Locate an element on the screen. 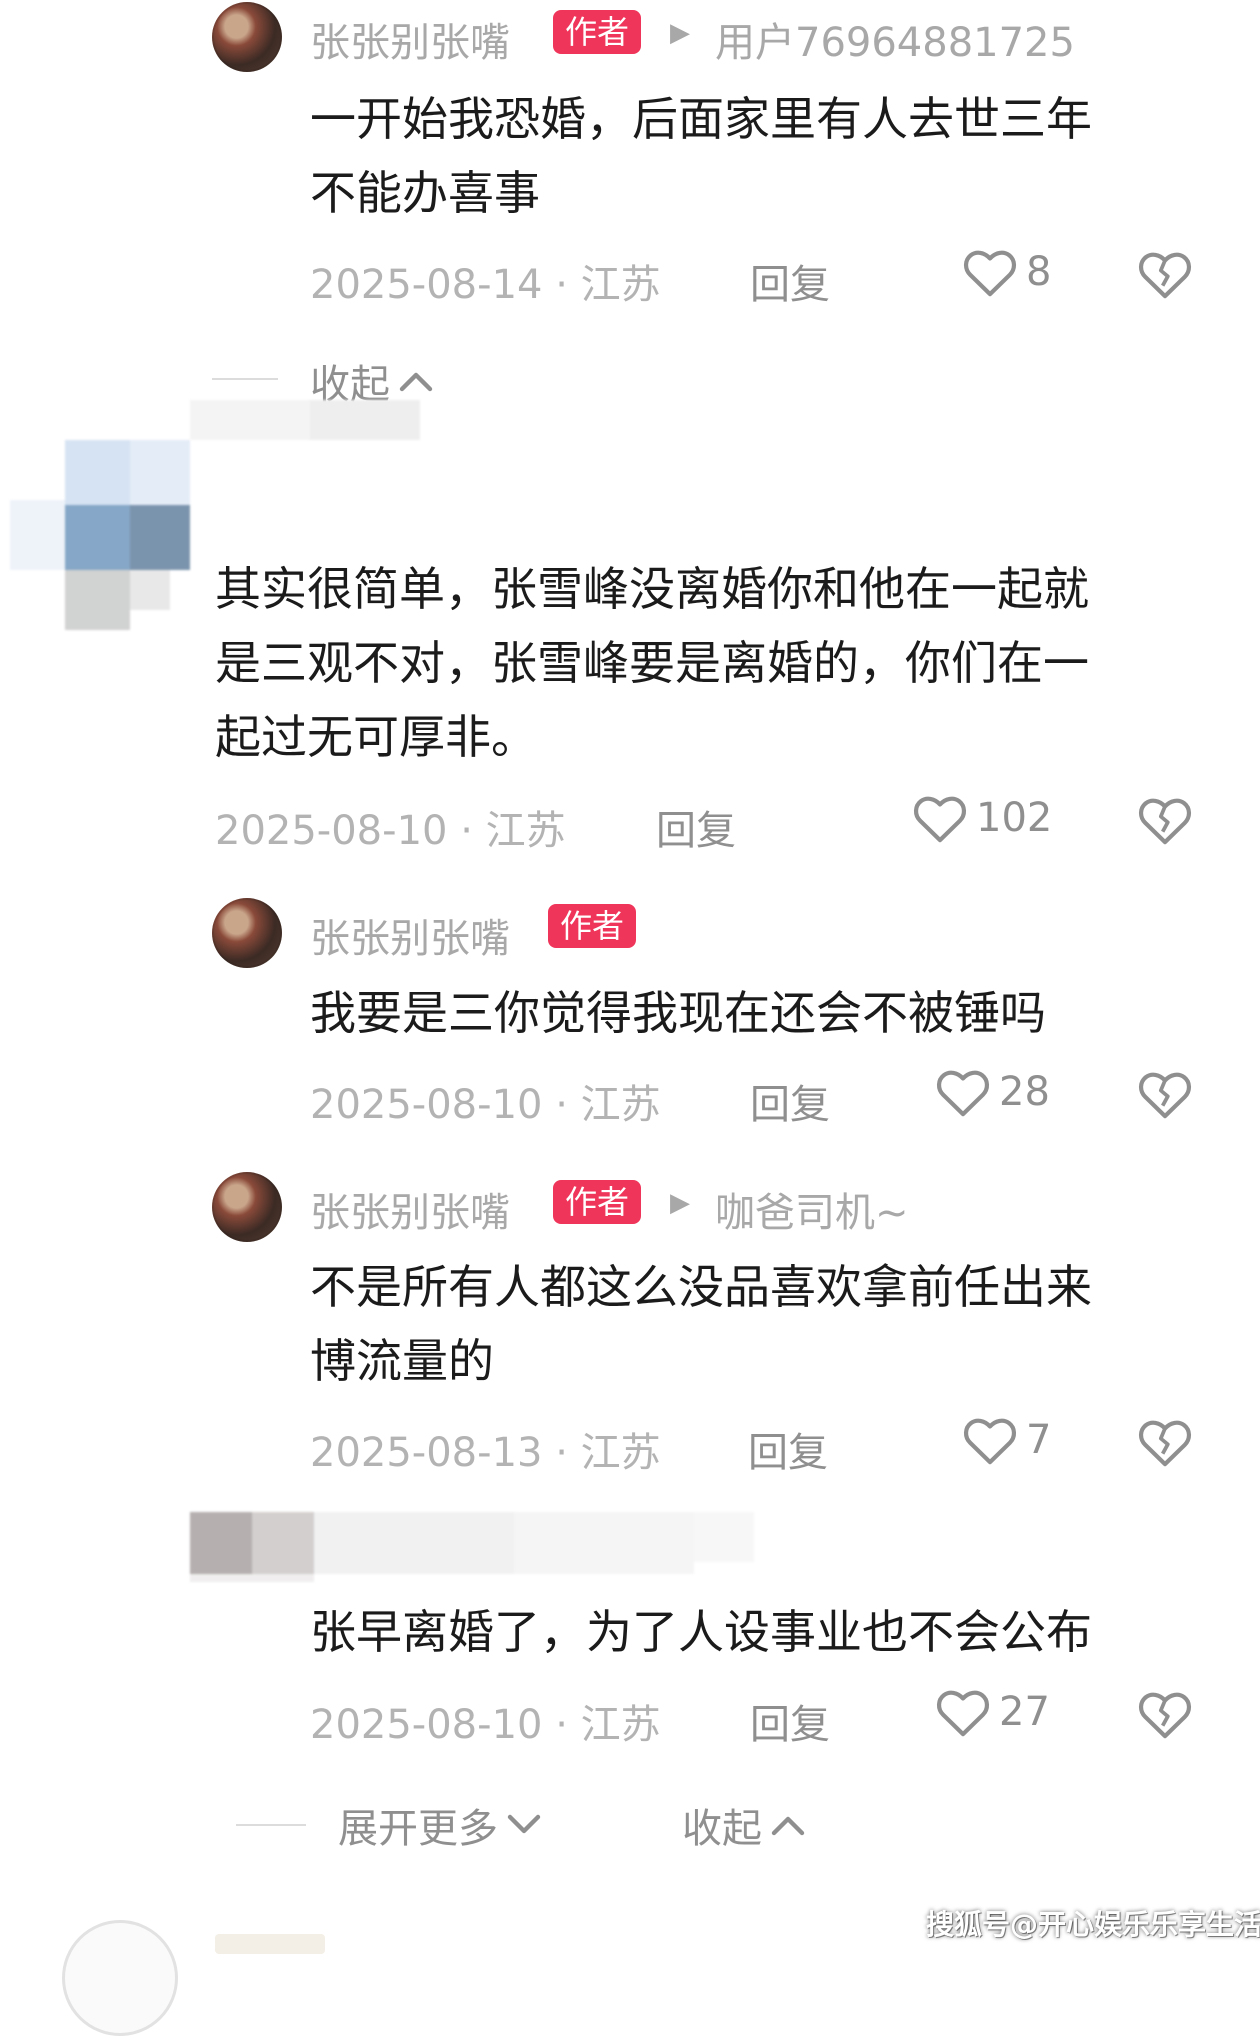 The width and height of the screenshot is (1260, 2036). comment-text-line: 一开始我恐婚，后面家里有人去世三年 is located at coordinates (701, 119).